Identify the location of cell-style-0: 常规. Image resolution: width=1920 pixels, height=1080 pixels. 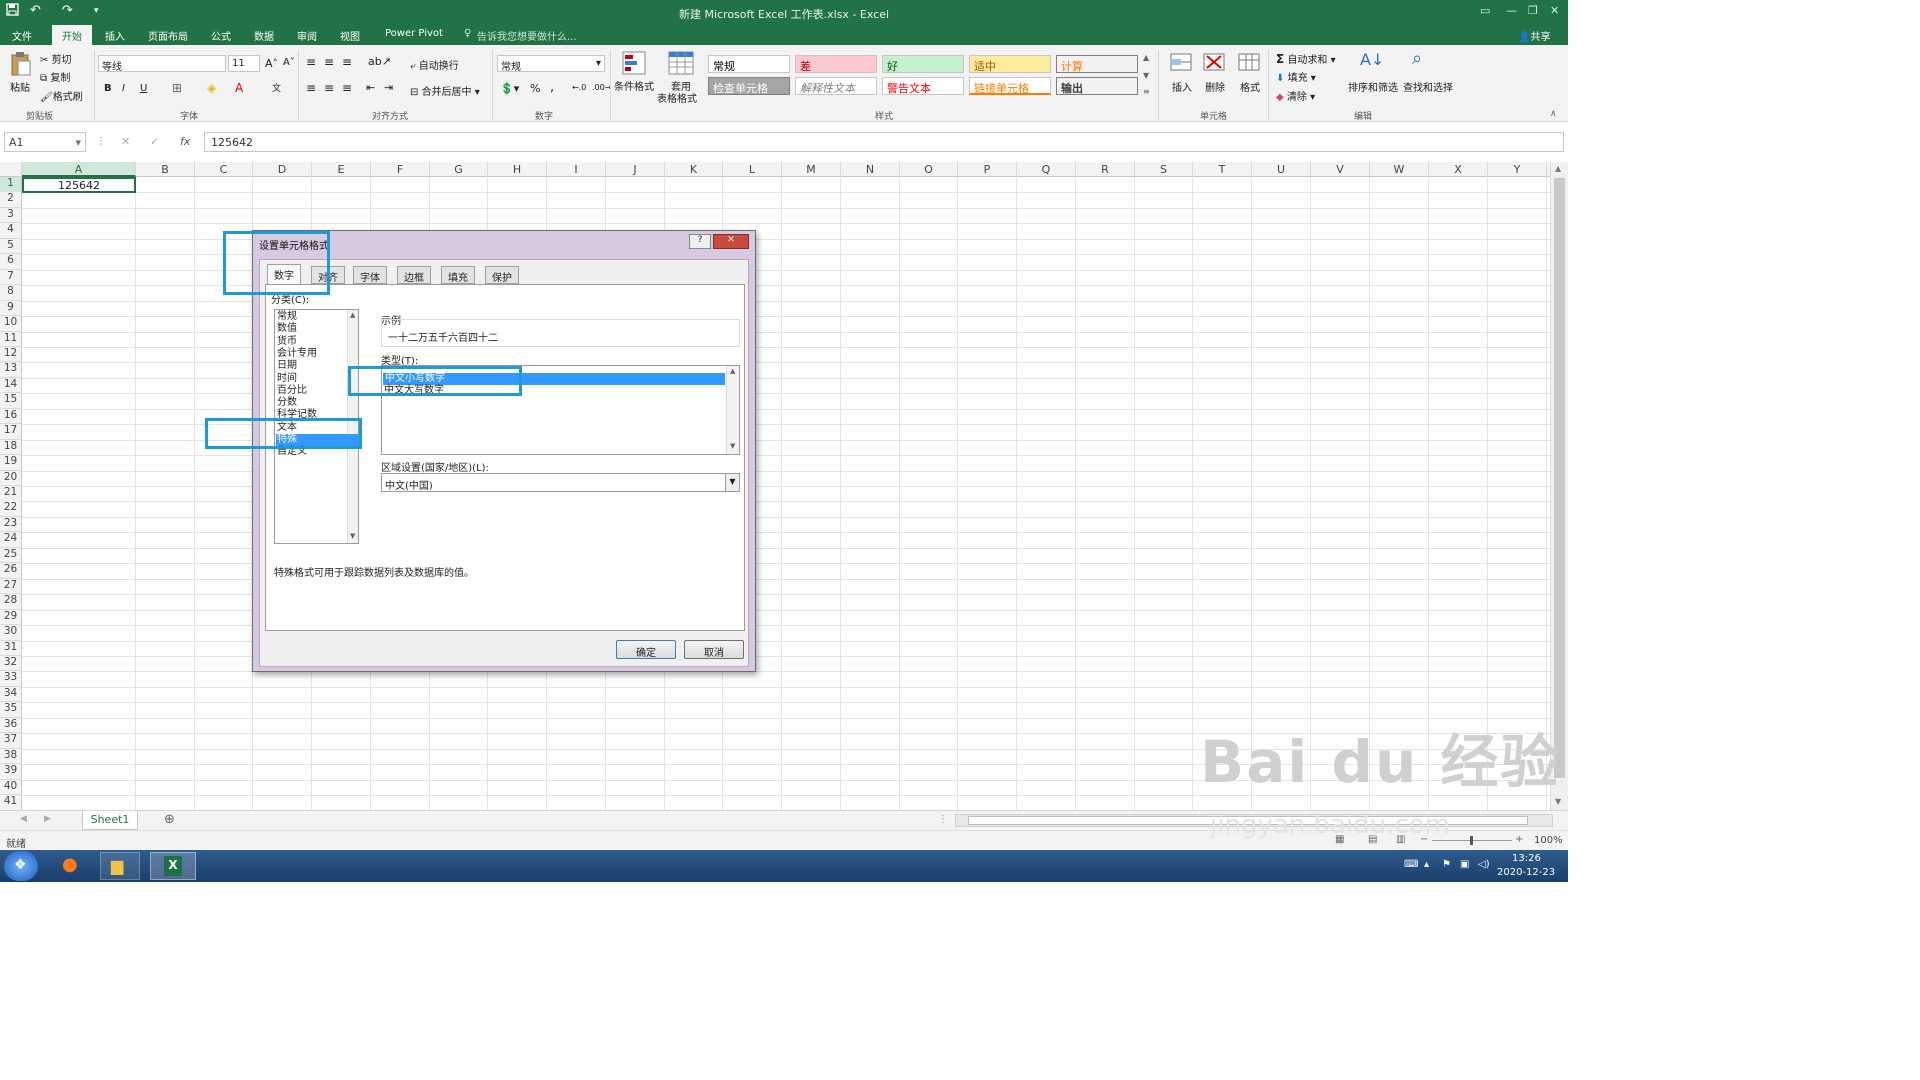
(749, 64).